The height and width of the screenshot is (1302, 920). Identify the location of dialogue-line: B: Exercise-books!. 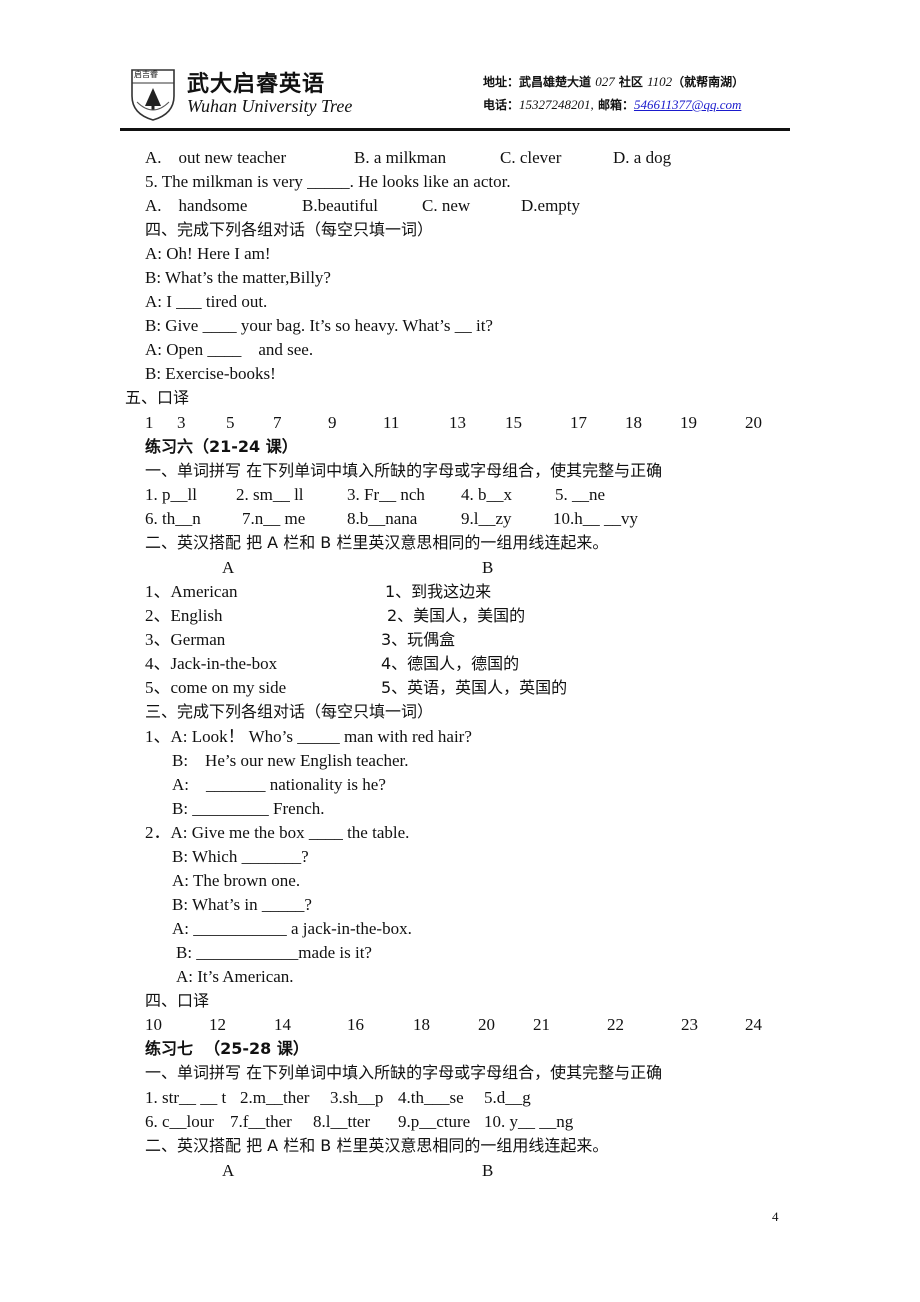
(210, 373).